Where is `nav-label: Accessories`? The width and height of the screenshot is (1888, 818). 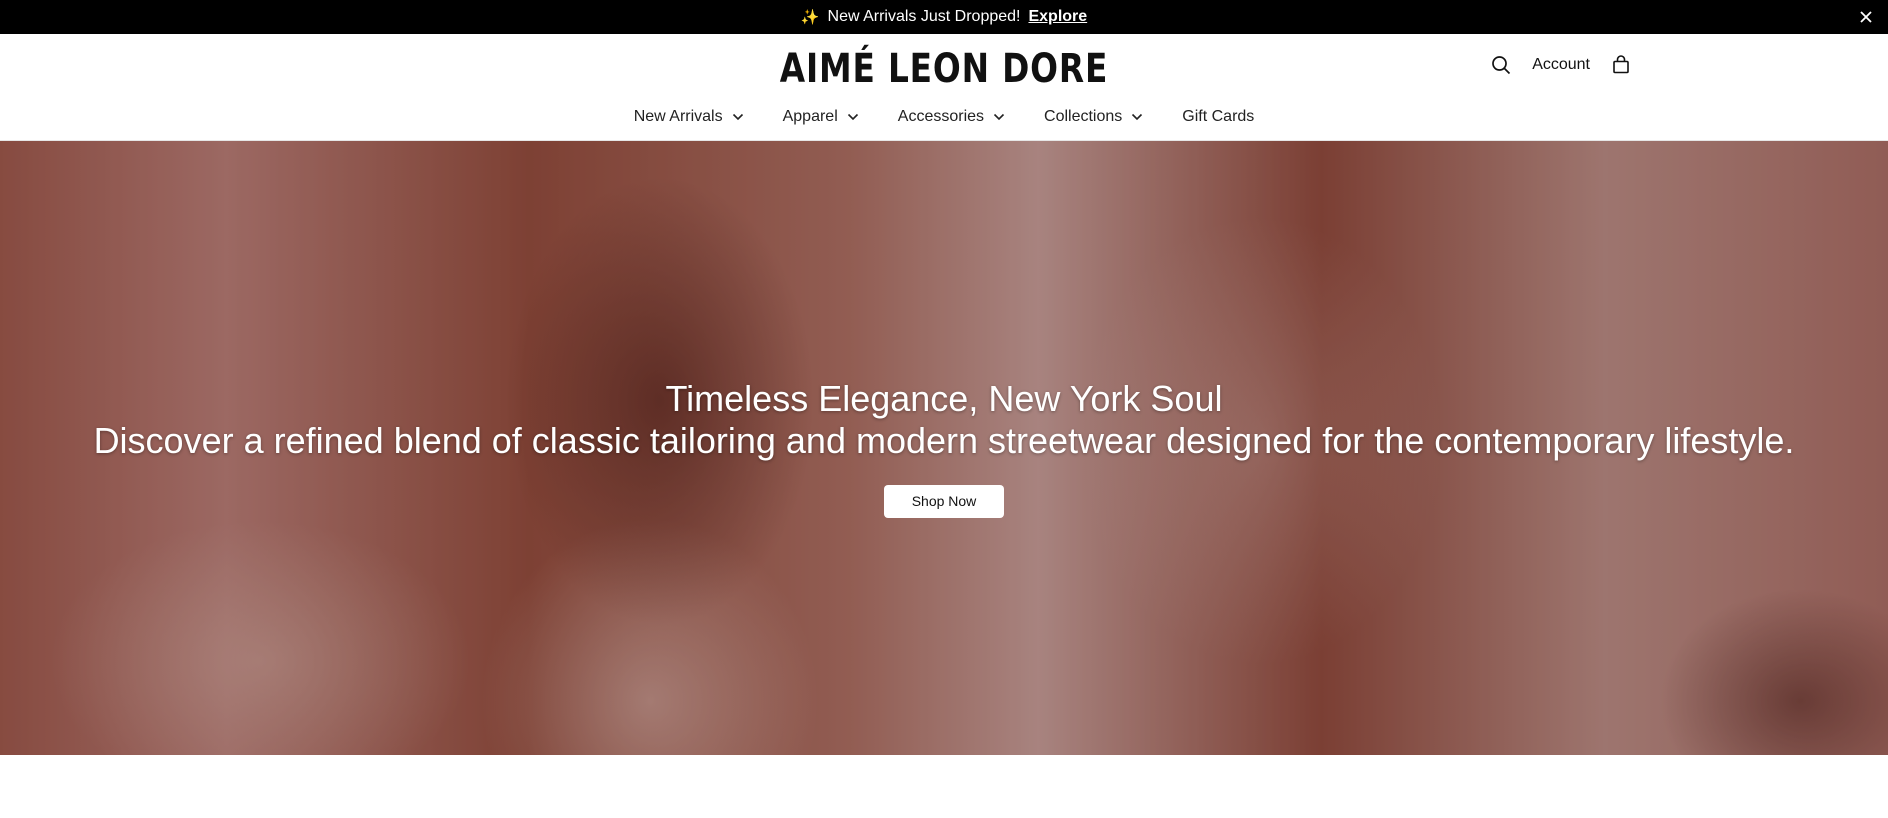
nav-label: Accessories is located at coordinates (941, 116).